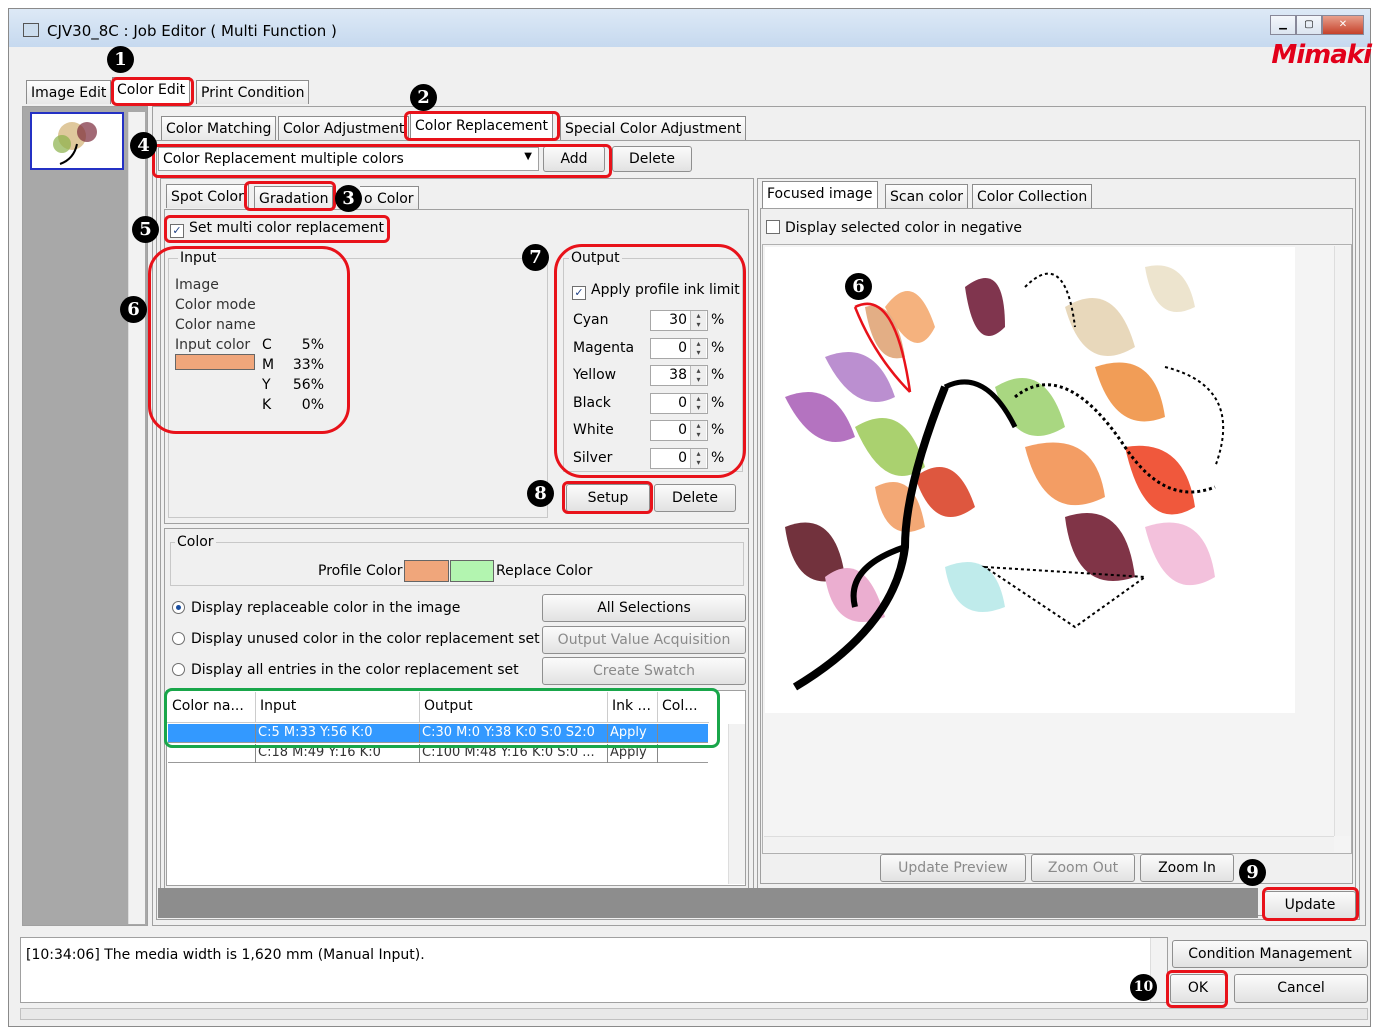  Describe the element at coordinates (382, 161) in the screenshot. I see `highlight-set-select` at that location.